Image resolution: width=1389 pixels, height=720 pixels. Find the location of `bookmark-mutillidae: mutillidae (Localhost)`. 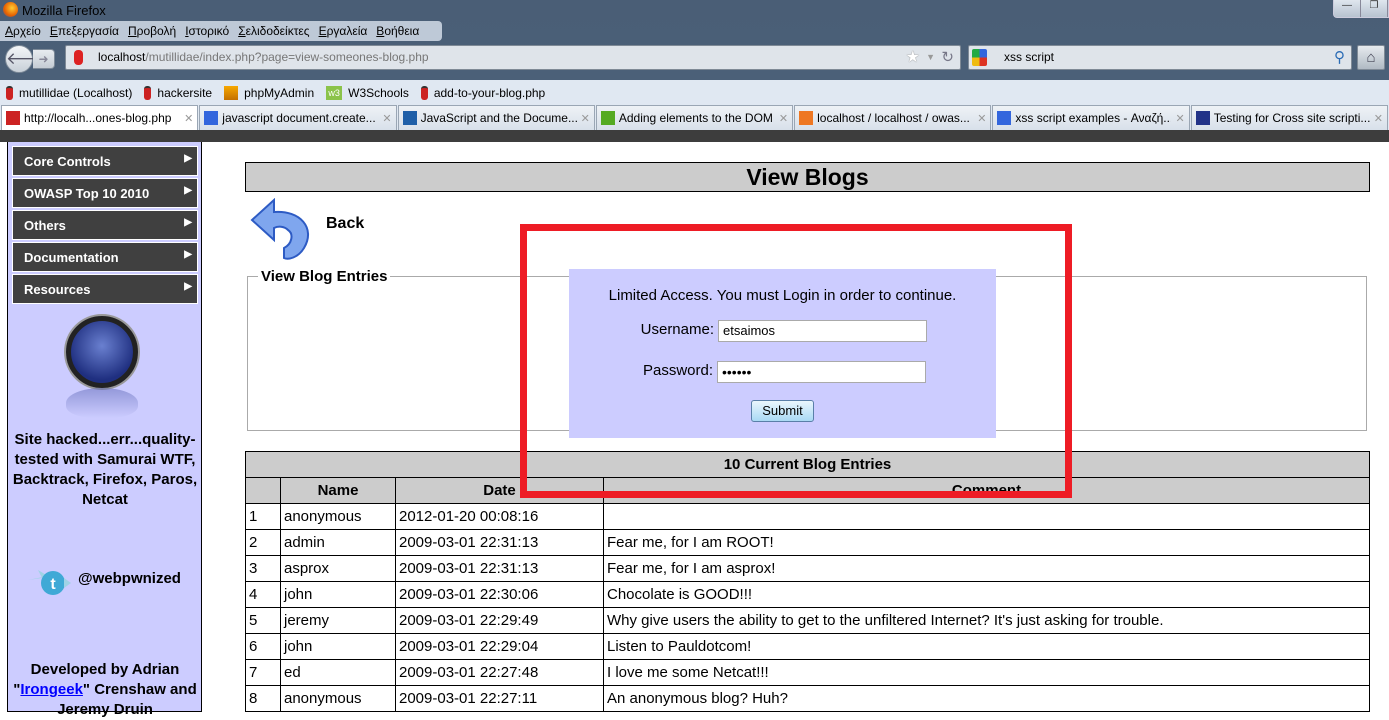

bookmark-mutillidae: mutillidae (Localhost) is located at coordinates (69, 92).